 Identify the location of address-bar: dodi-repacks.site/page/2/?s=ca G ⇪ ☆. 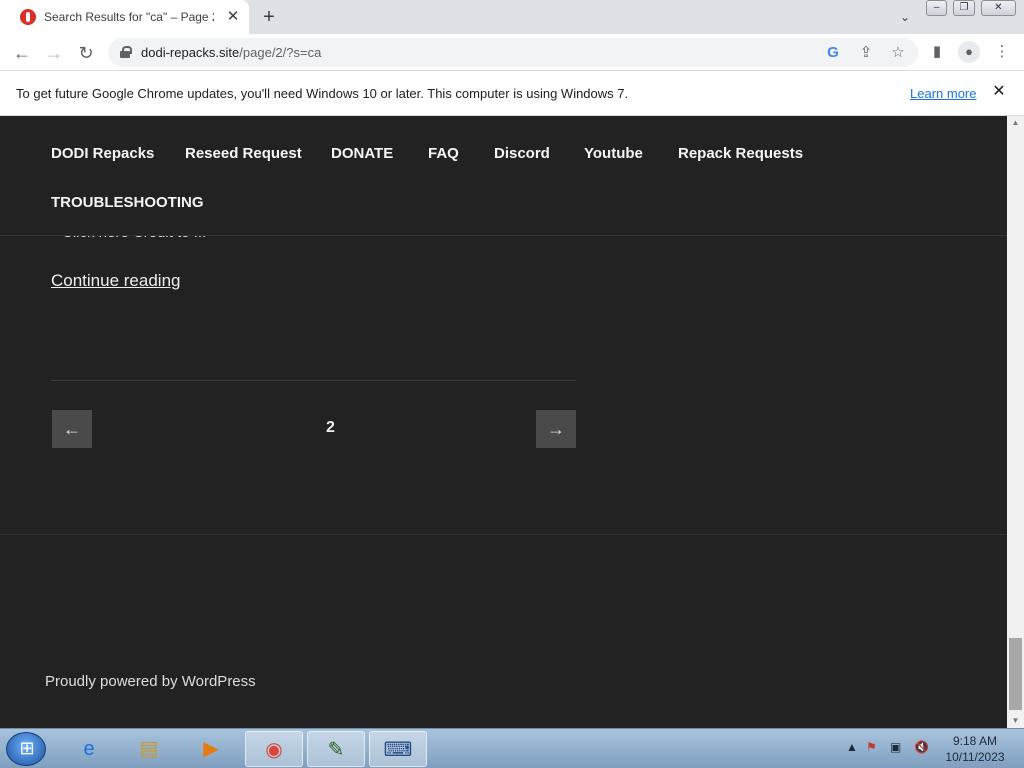
(513, 52).